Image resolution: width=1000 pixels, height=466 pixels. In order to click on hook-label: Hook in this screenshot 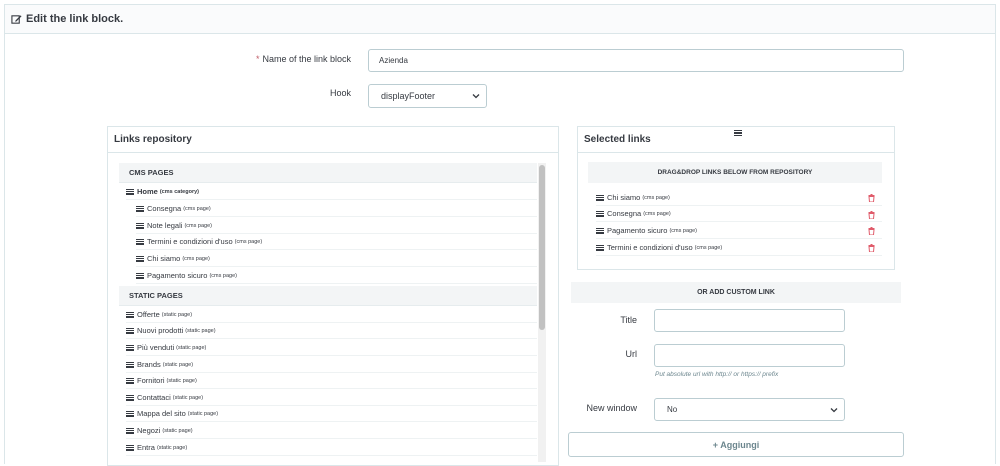, I will do `click(340, 93)`.